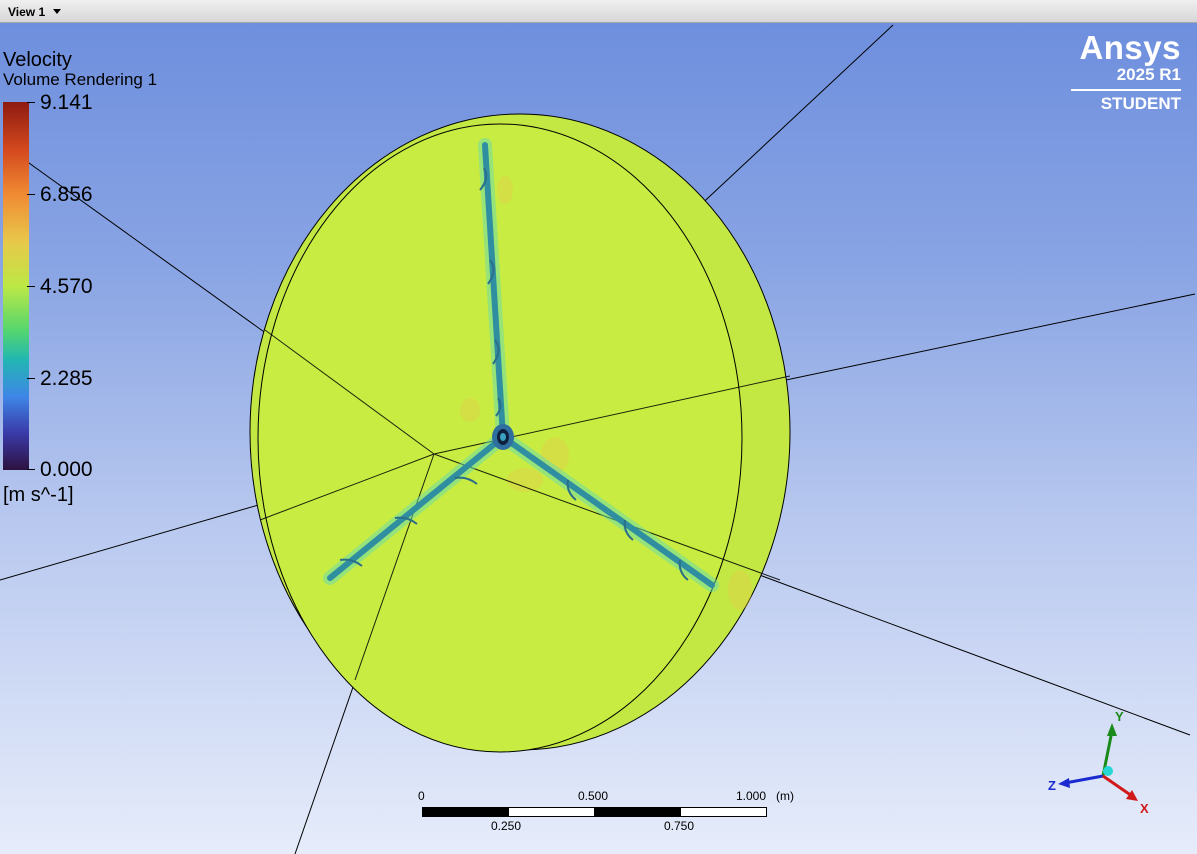 The width and height of the screenshot is (1197, 854). What do you see at coordinates (1144, 807) in the screenshot?
I see `triad-label-x: X` at bounding box center [1144, 807].